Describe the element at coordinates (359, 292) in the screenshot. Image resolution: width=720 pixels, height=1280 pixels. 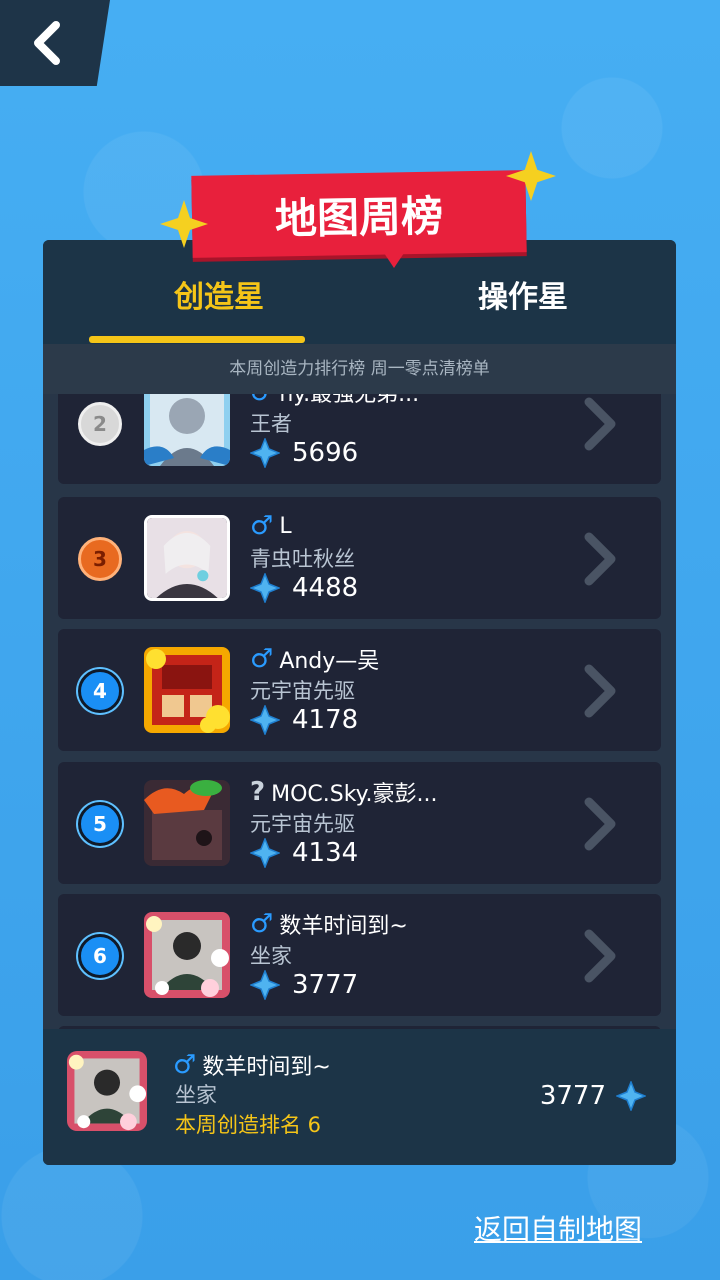
I see `tab-bar: 创造星 操作星` at that location.